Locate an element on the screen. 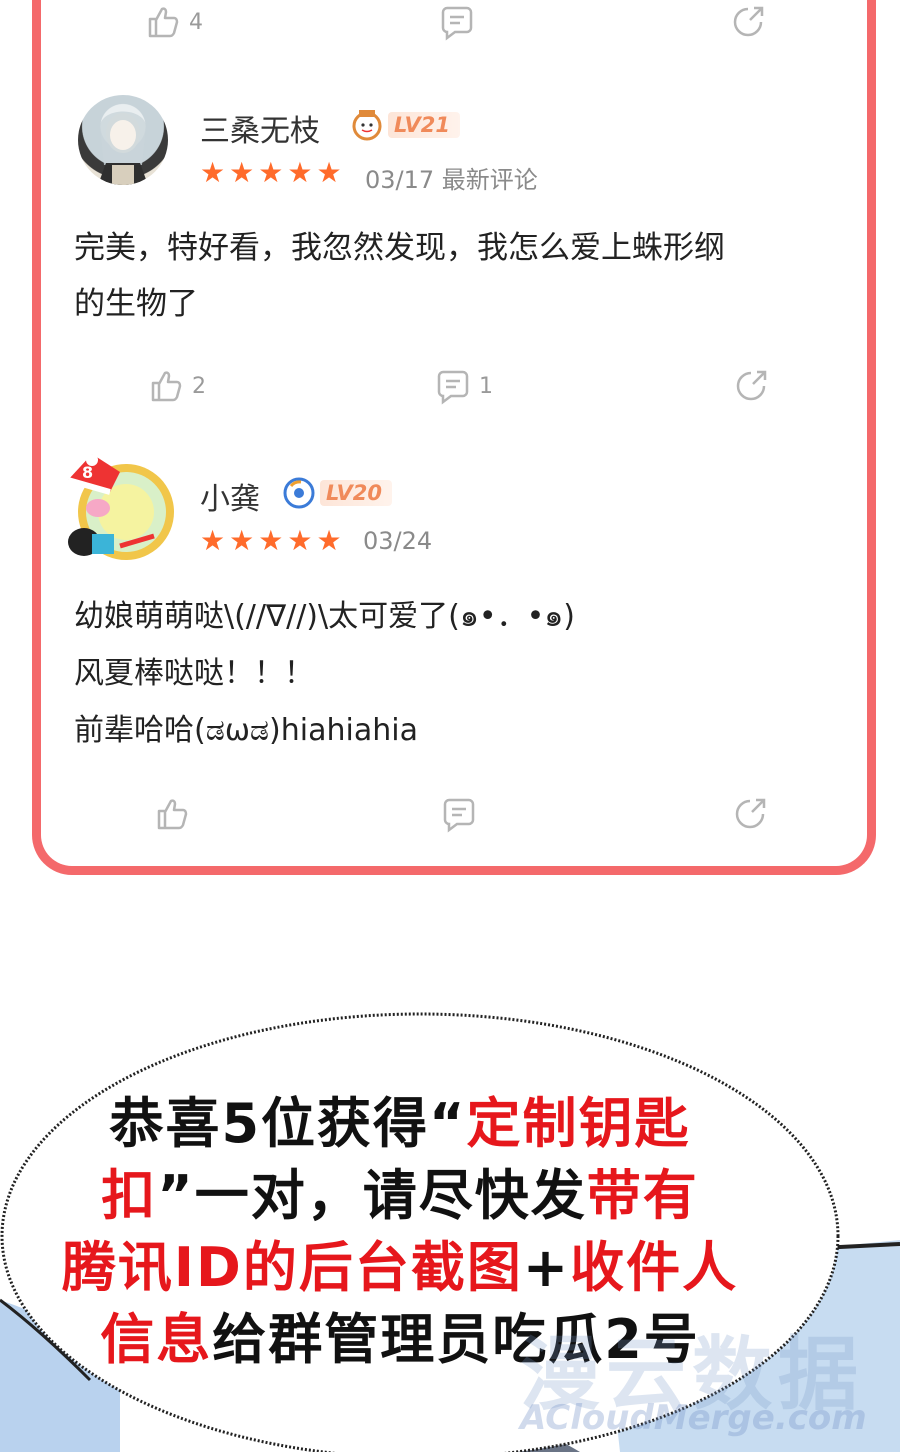  snowman-icon is located at coordinates (367, 125).